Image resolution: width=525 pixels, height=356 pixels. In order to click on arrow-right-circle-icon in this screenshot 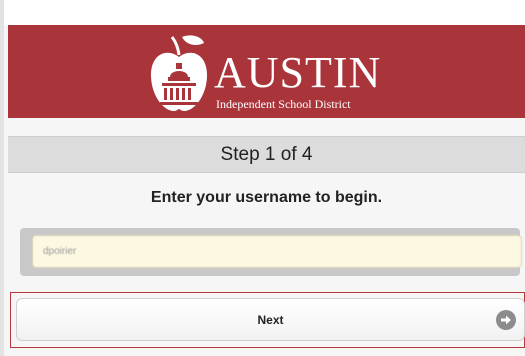, I will do `click(506, 320)`.